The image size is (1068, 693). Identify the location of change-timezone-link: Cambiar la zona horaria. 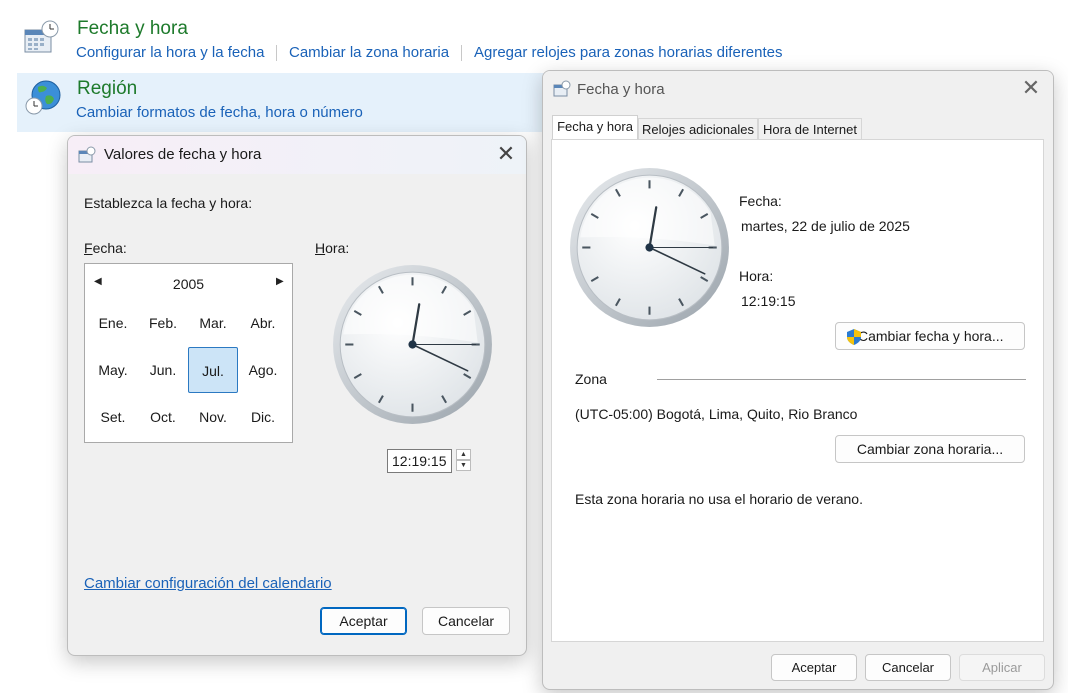
(369, 52).